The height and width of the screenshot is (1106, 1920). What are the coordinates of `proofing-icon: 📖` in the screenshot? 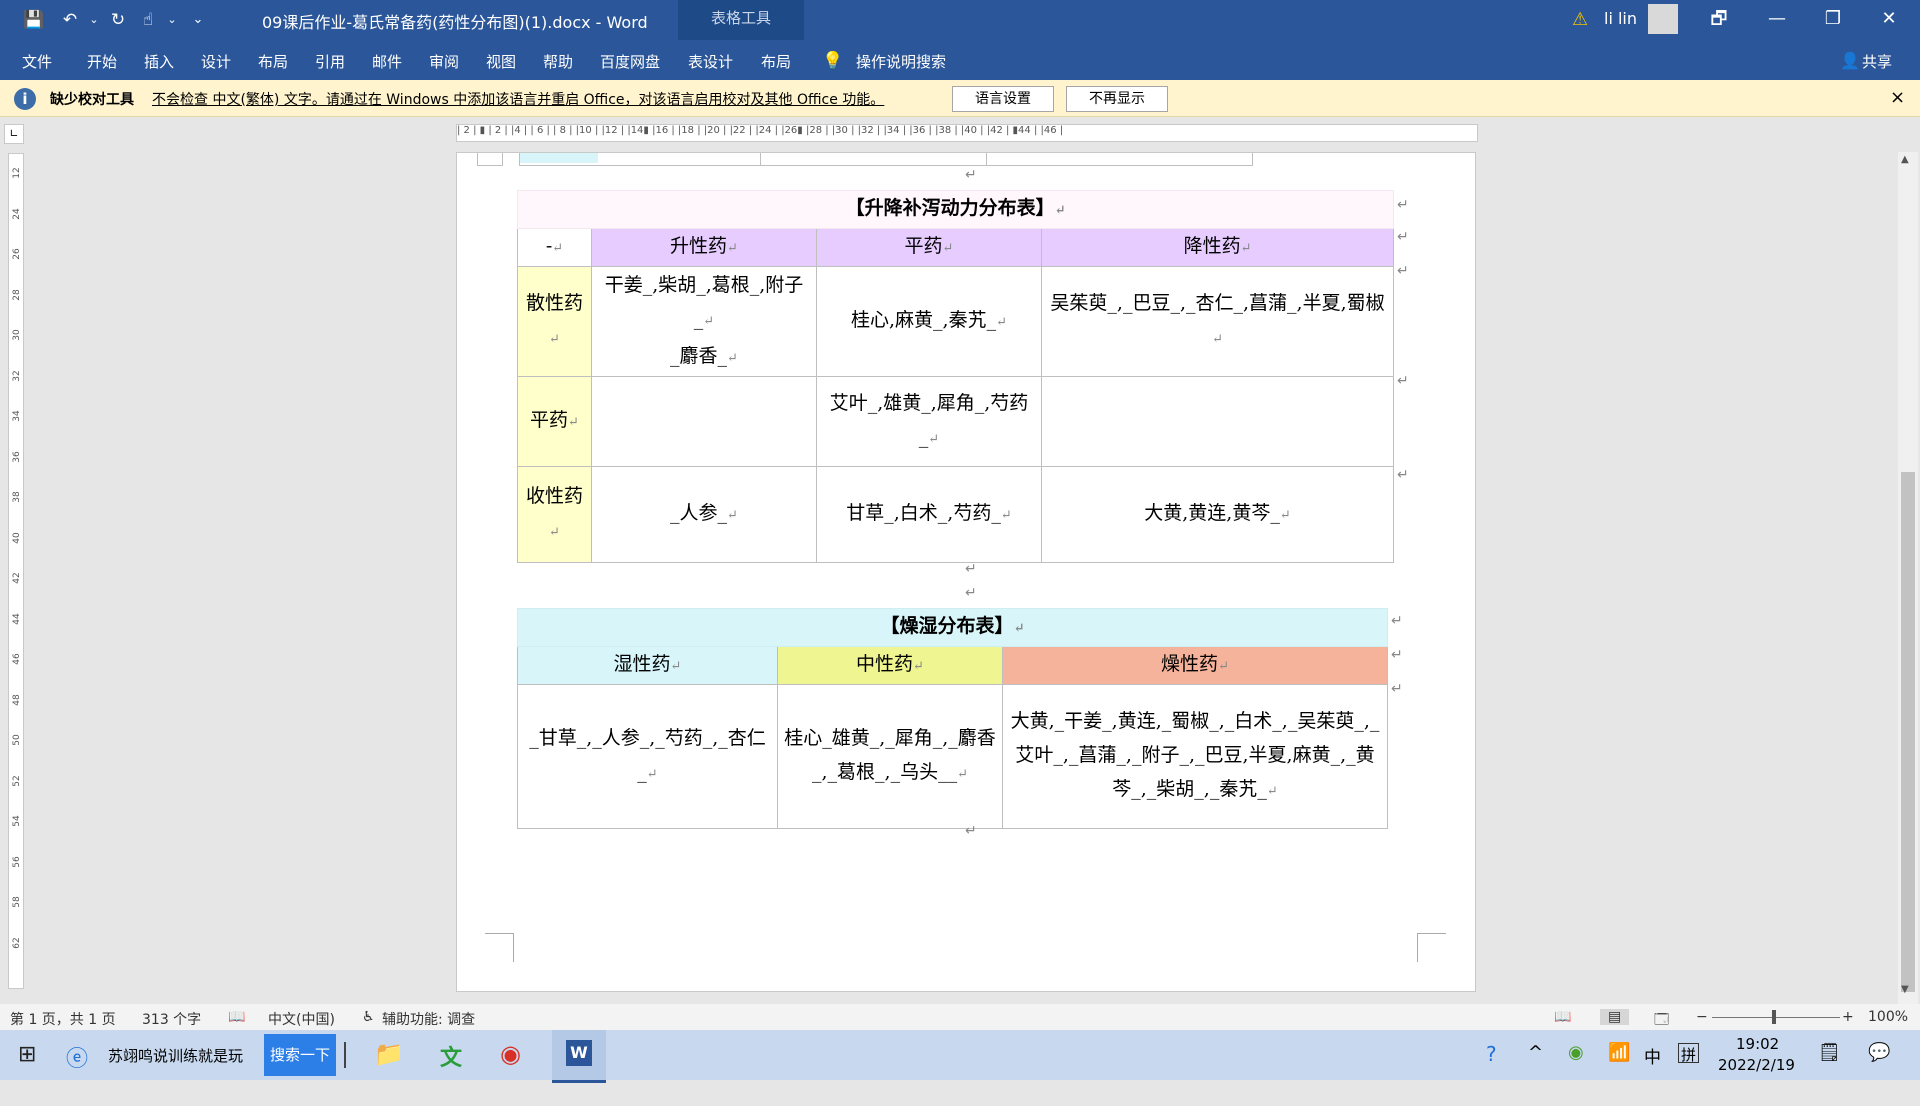 It's located at (236, 1017).